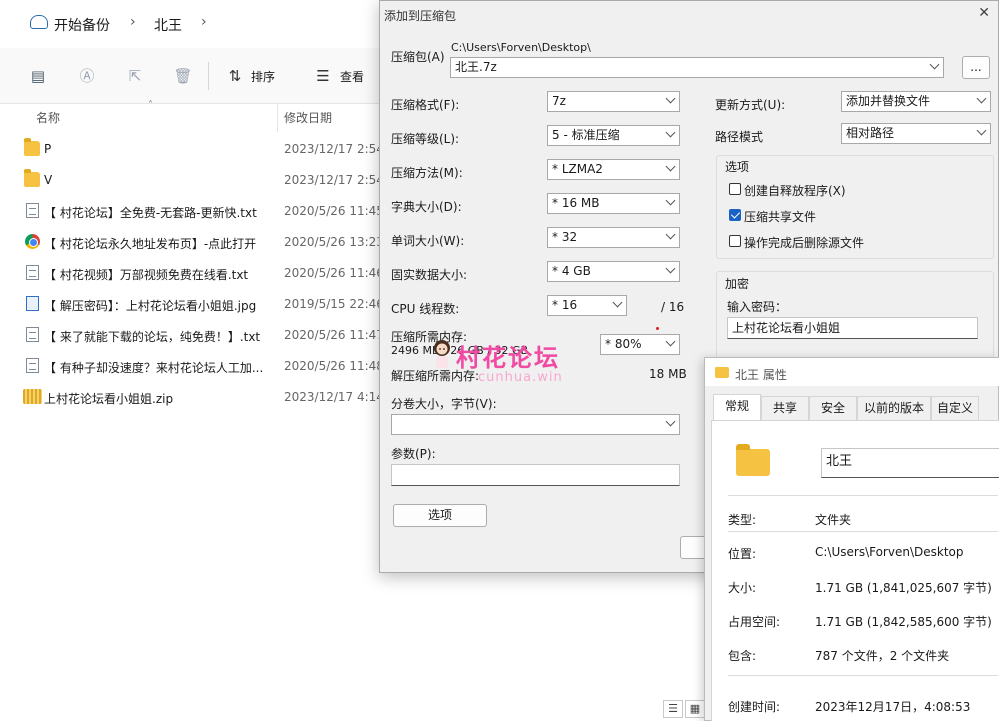 Image resolution: width=999 pixels, height=721 pixels. What do you see at coordinates (916, 101) in the screenshot?
I see `update-select: 添加并替换文件` at bounding box center [916, 101].